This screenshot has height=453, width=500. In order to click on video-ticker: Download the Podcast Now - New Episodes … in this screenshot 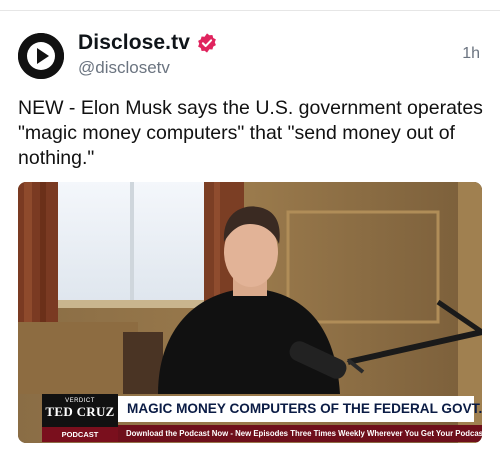, I will do `click(300, 433)`.